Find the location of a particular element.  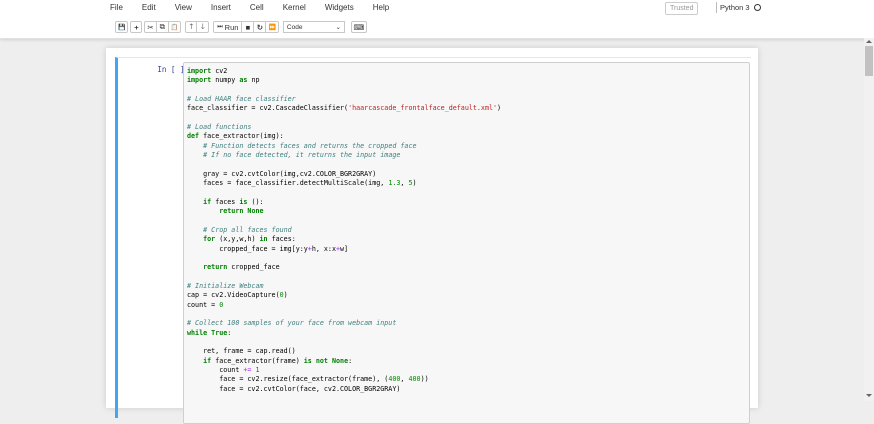

arrow-down-icon: 🡓 is located at coordinates (202, 26).